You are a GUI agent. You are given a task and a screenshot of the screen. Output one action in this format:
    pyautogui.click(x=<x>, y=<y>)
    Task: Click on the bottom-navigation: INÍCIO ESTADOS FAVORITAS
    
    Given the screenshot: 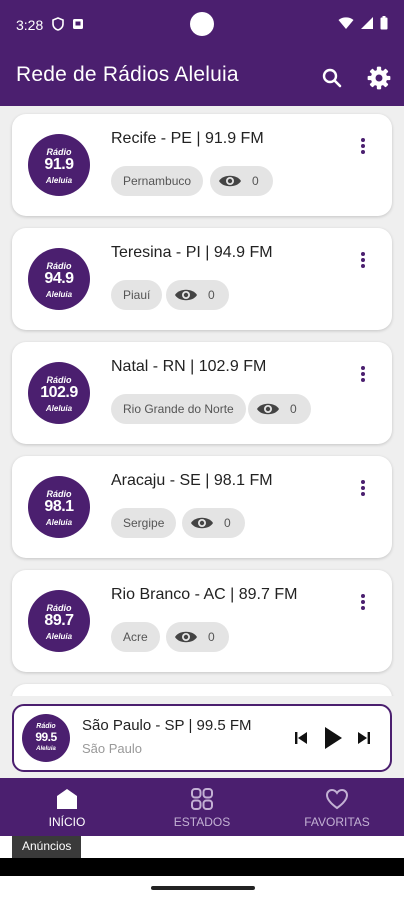 What is the action you would take?
    pyautogui.click(x=202, y=807)
    